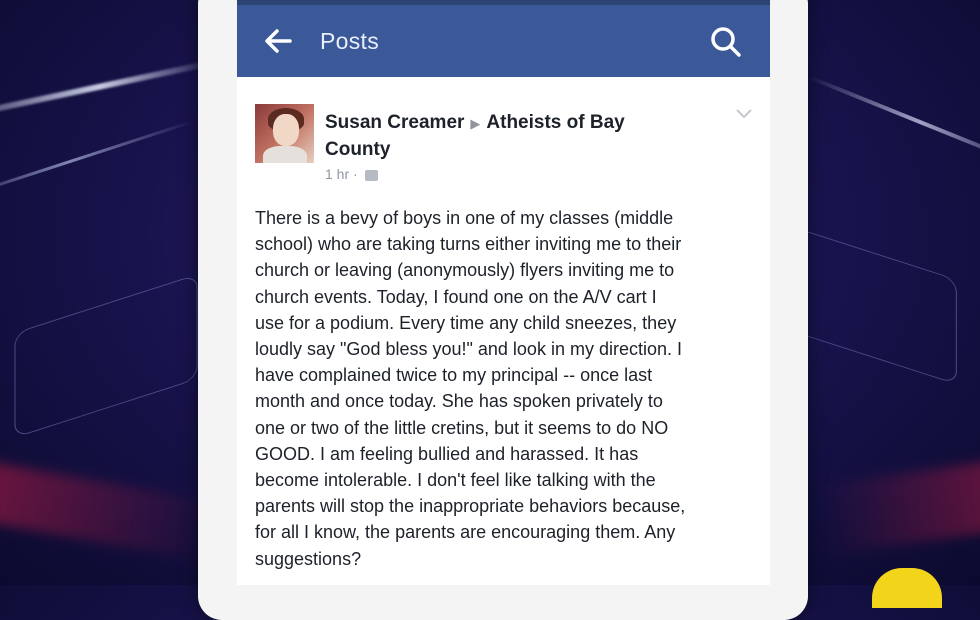 Image resolution: width=980 pixels, height=620 pixels. What do you see at coordinates (371, 175) in the screenshot?
I see `audience-icon` at bounding box center [371, 175].